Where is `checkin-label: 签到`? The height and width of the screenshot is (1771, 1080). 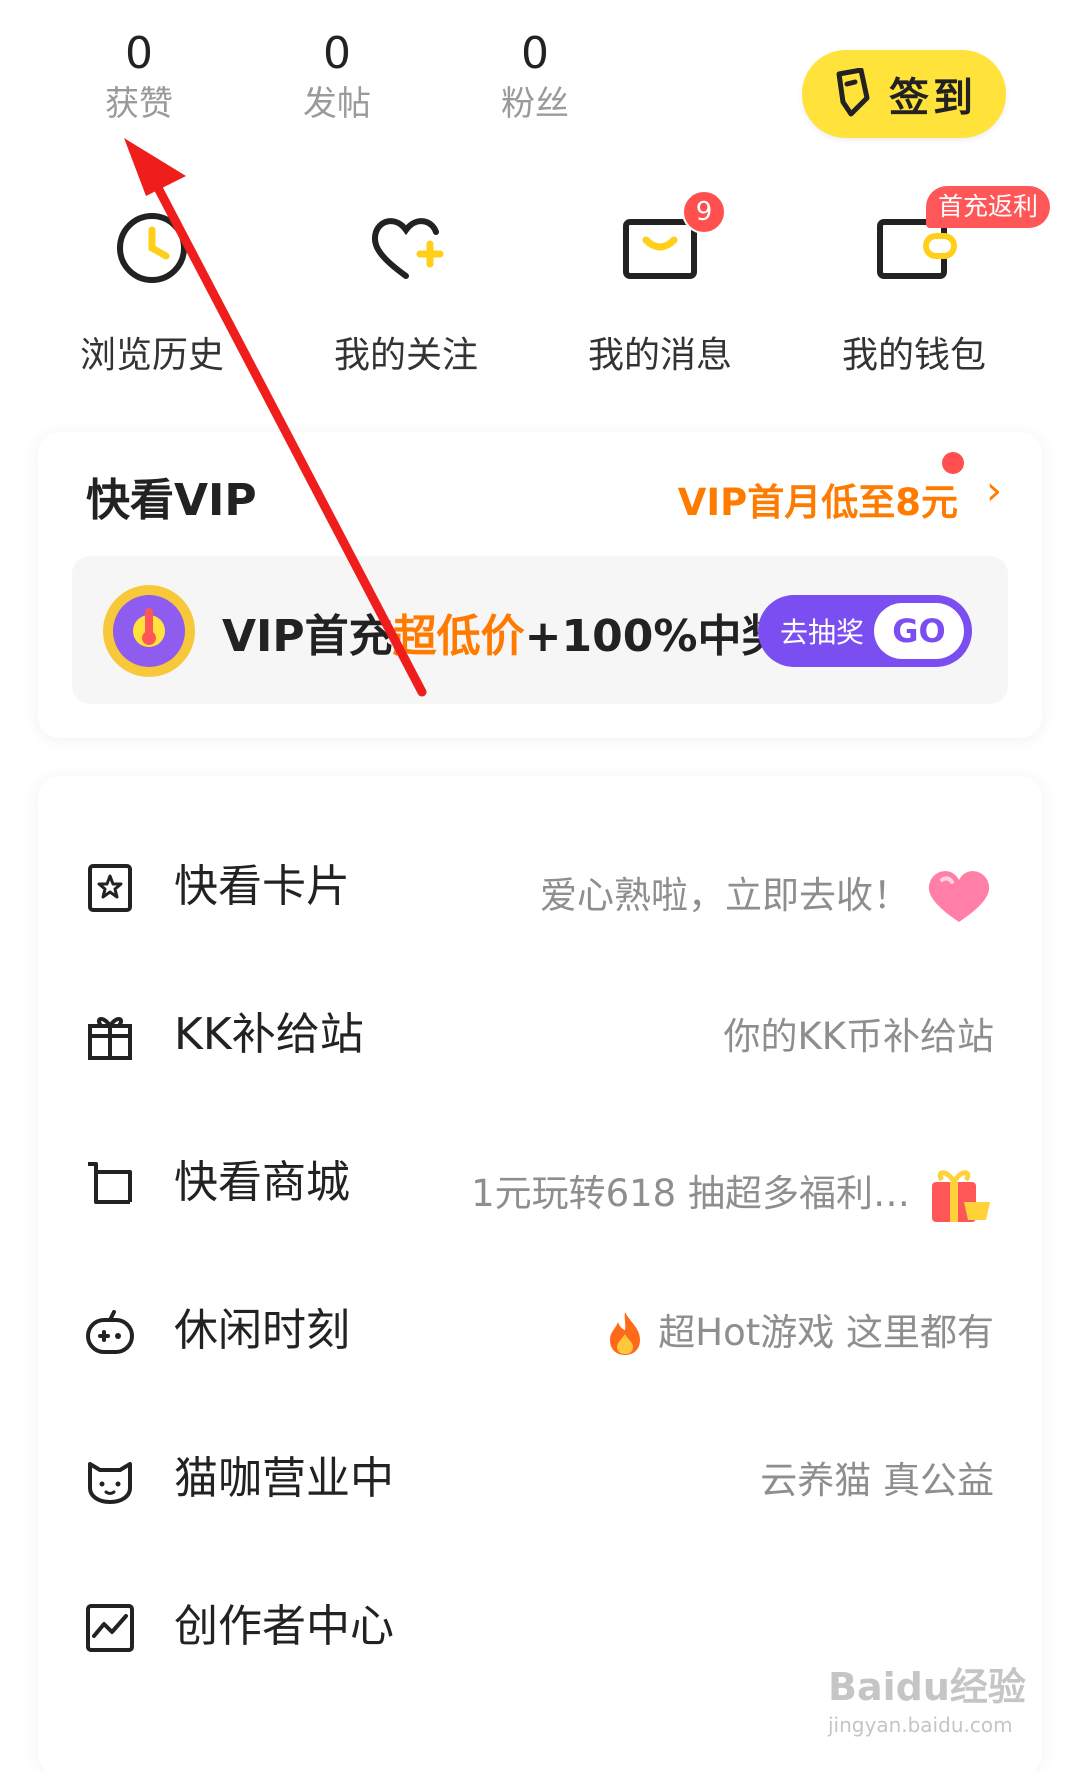 checkin-label: 签到 is located at coordinates (933, 98).